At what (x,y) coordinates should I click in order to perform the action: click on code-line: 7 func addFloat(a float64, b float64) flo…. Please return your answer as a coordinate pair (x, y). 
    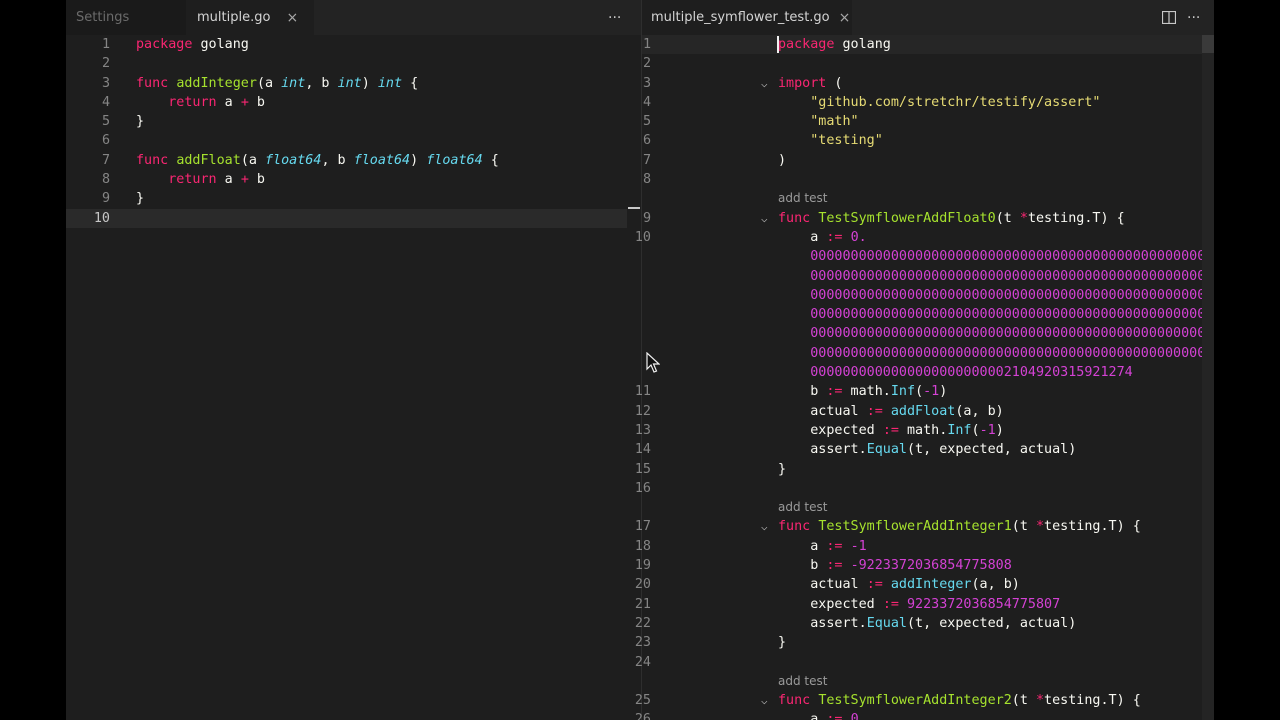
    Looking at the image, I should click on (354, 160).